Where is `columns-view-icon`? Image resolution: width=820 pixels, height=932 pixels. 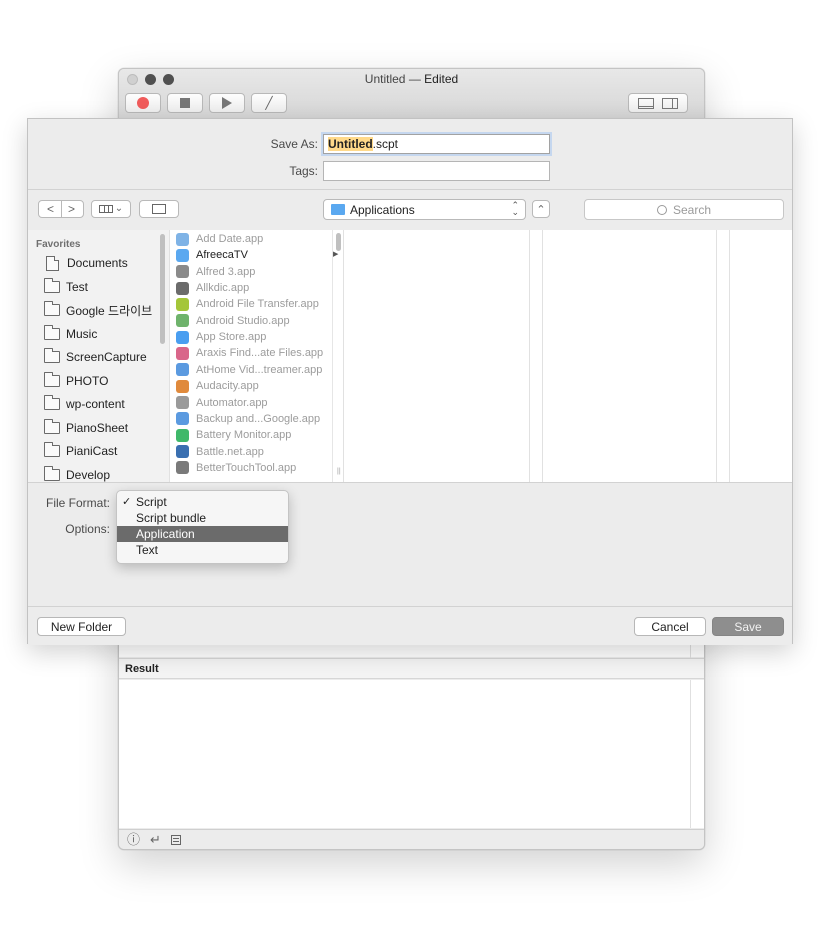
columns-view-icon is located at coordinates (105, 209).